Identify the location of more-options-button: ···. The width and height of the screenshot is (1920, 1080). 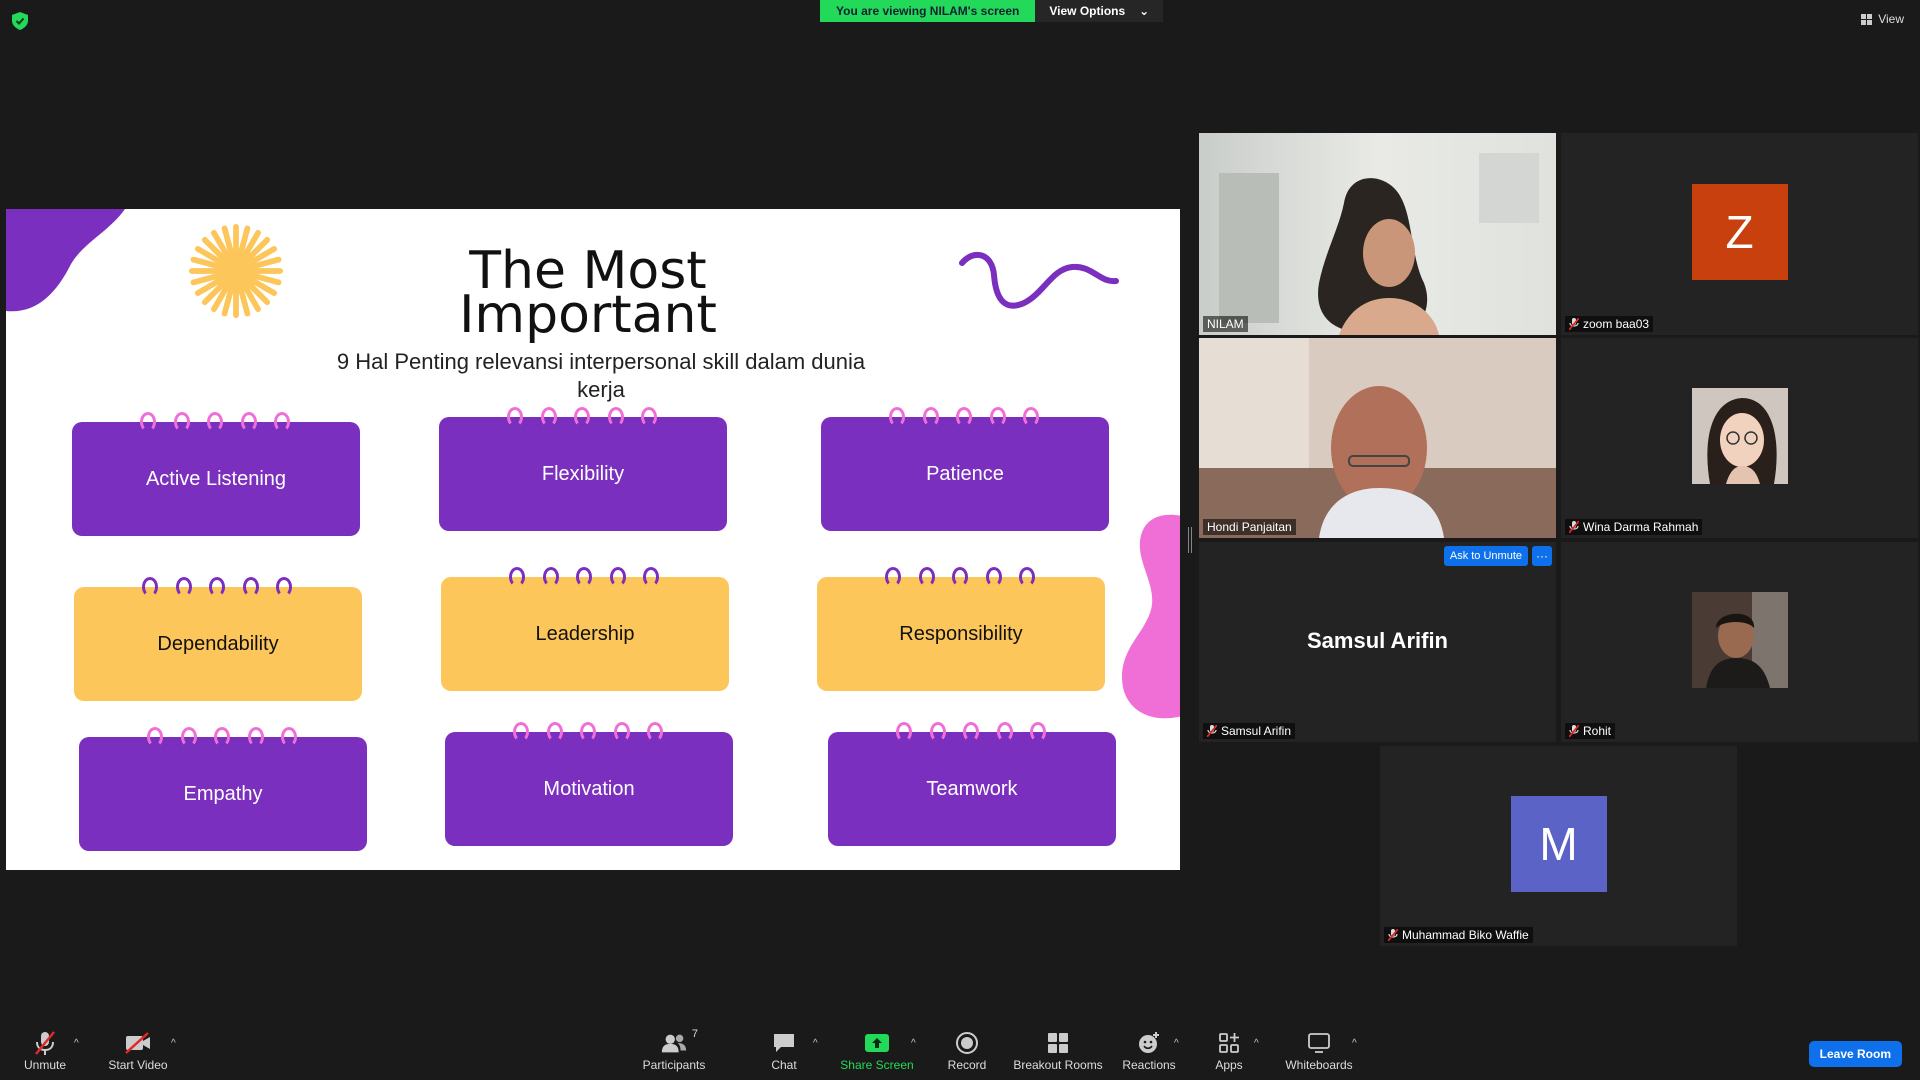
(1542, 556).